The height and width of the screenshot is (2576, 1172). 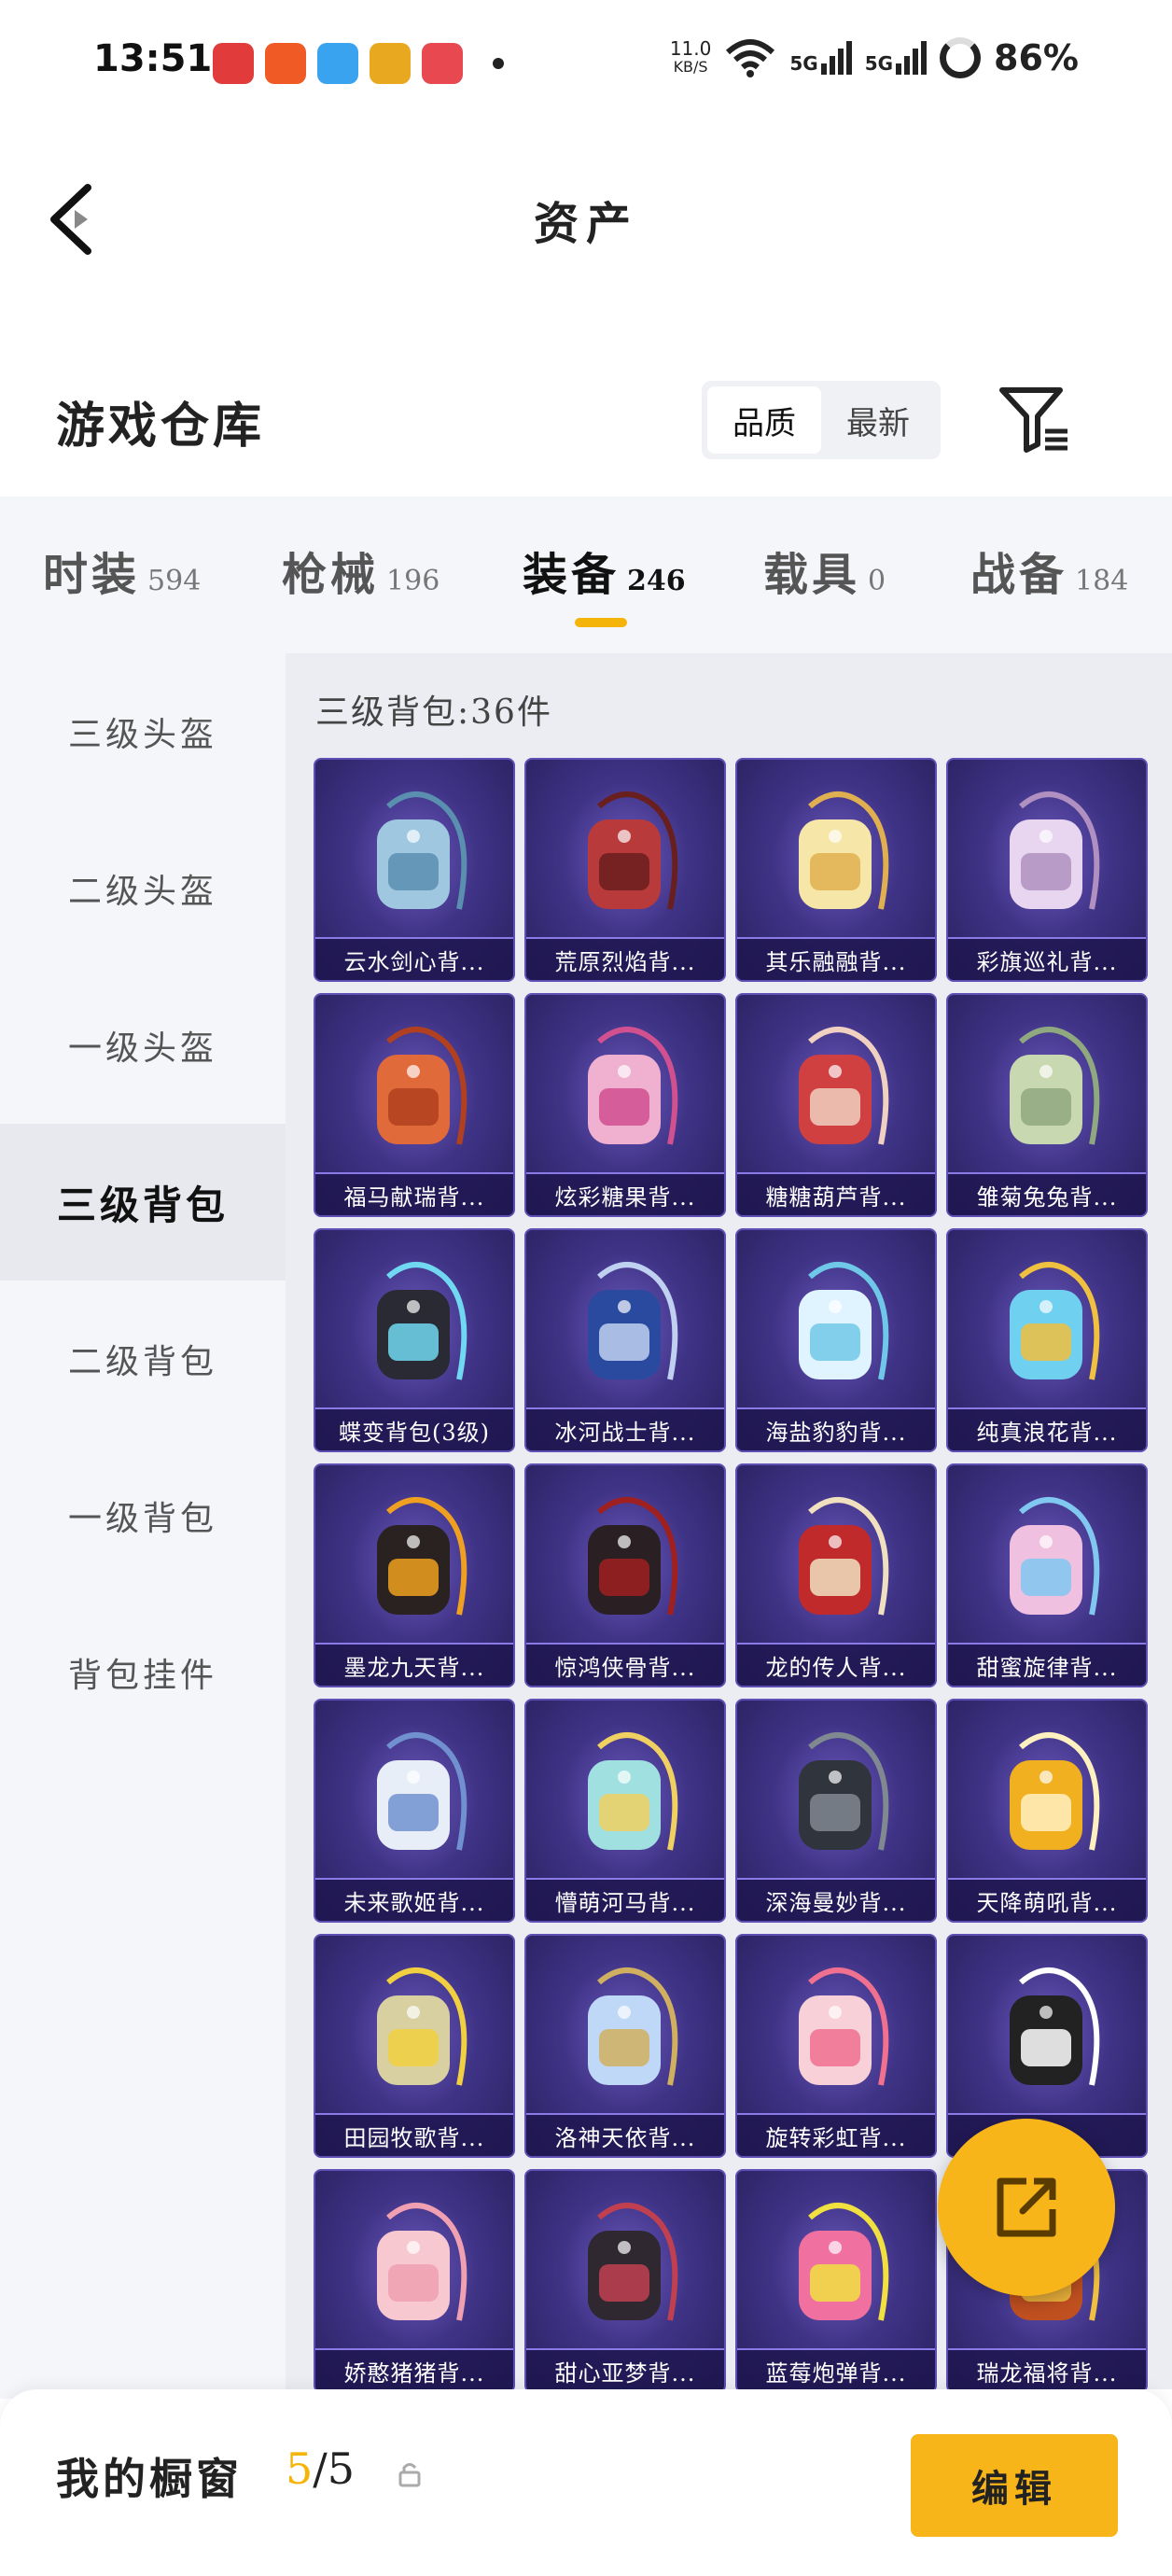 I want to click on active-tab-indicator, so click(x=601, y=622).